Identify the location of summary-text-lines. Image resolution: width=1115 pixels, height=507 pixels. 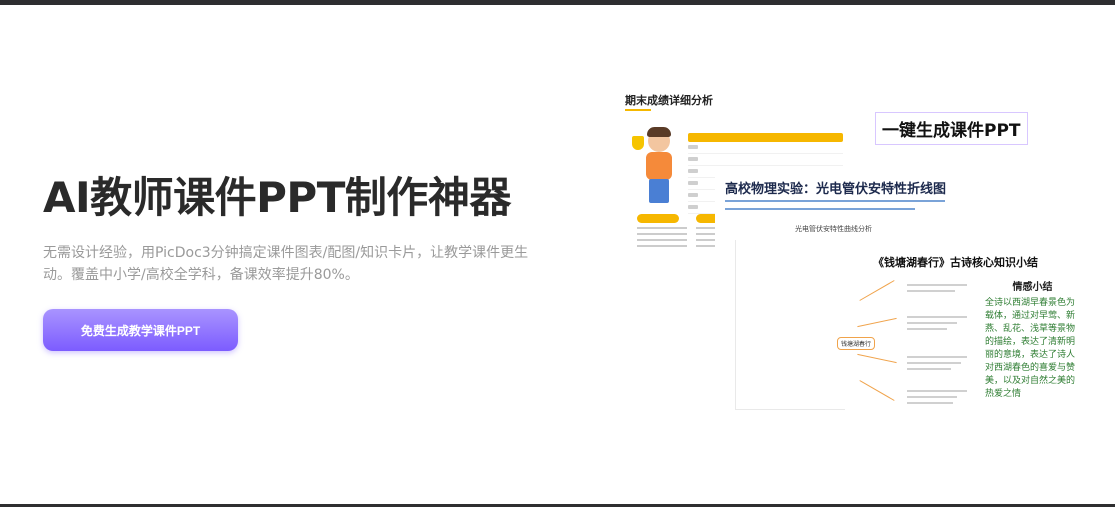
(662, 239).